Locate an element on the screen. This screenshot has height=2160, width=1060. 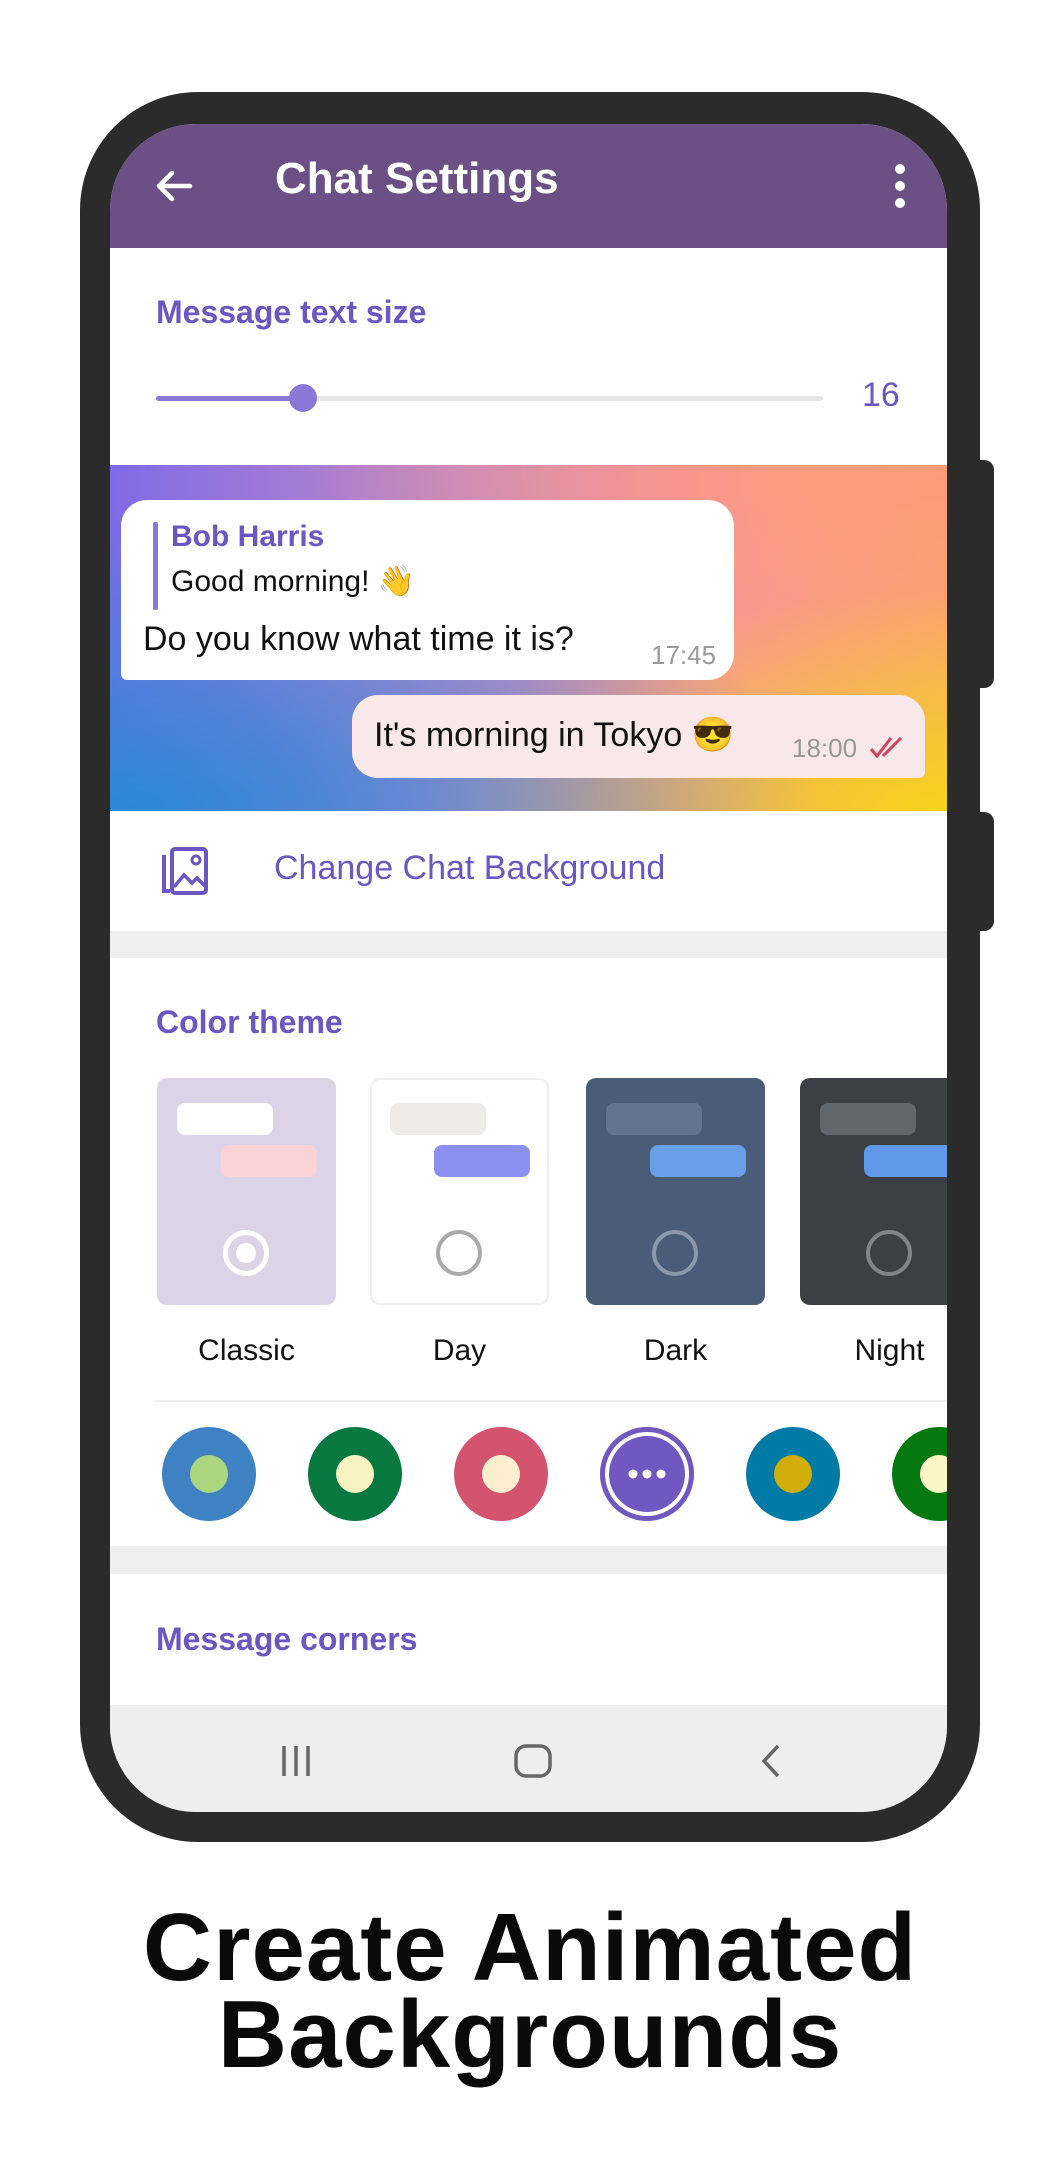
arrow-left-icon is located at coordinates (174, 186).